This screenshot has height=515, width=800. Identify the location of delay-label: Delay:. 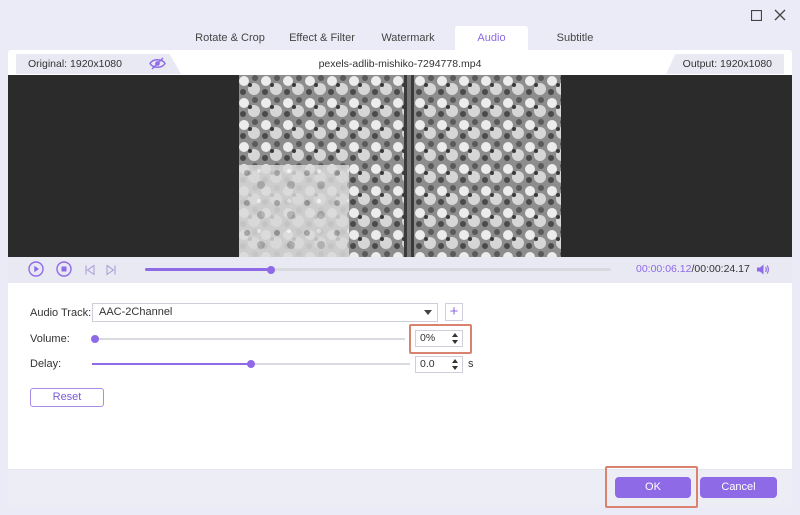
(46, 364).